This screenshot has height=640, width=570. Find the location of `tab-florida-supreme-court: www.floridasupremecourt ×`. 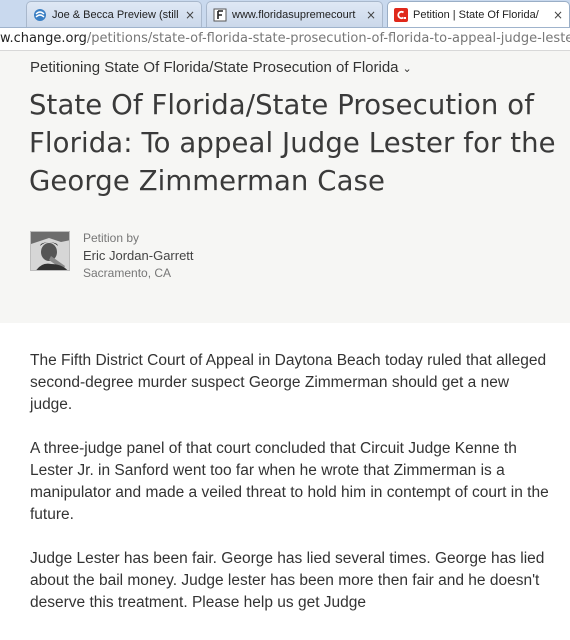

tab-florida-supreme-court: www.floridasupremecourt × is located at coordinates (294, 14).